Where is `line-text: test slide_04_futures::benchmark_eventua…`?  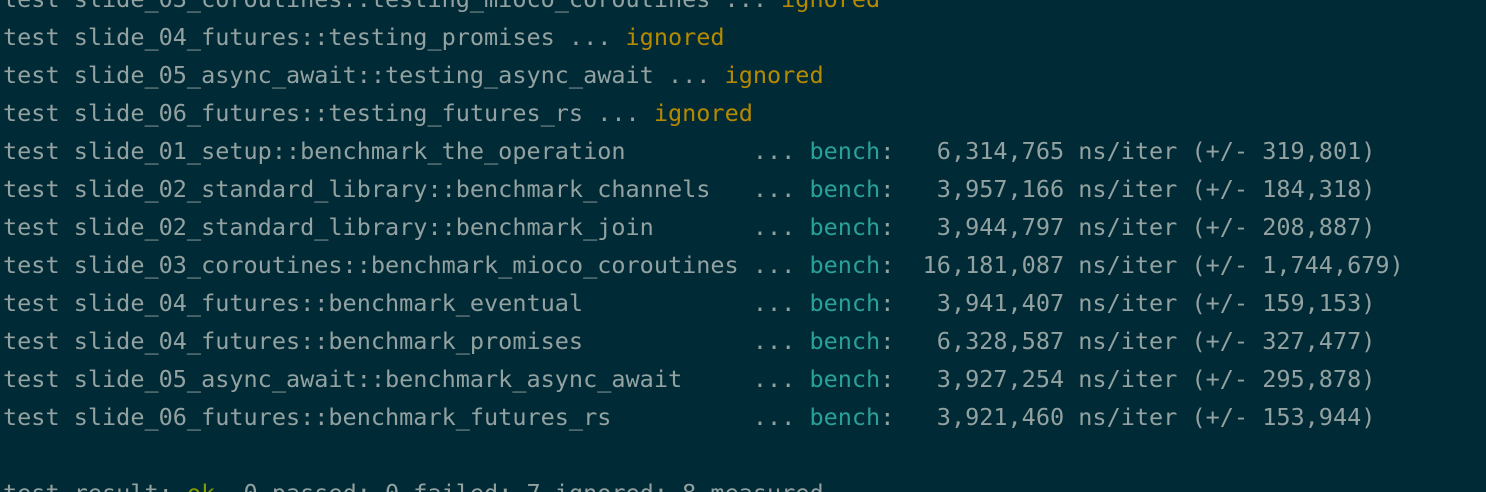
line-text: test slide_04_futures::benchmark_eventua… is located at coordinates (406, 303).